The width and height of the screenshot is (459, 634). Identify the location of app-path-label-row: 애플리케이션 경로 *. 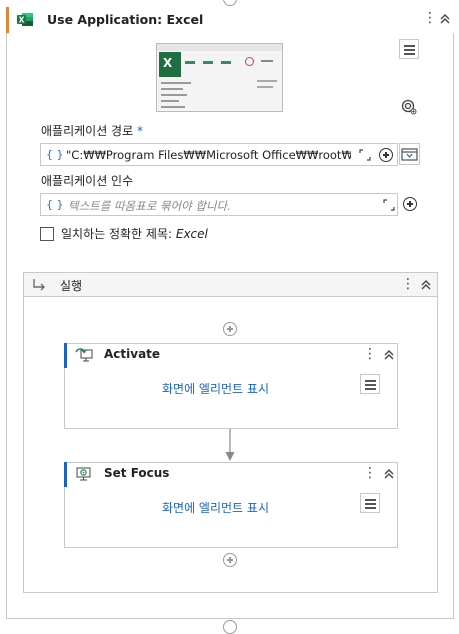
(92, 130).